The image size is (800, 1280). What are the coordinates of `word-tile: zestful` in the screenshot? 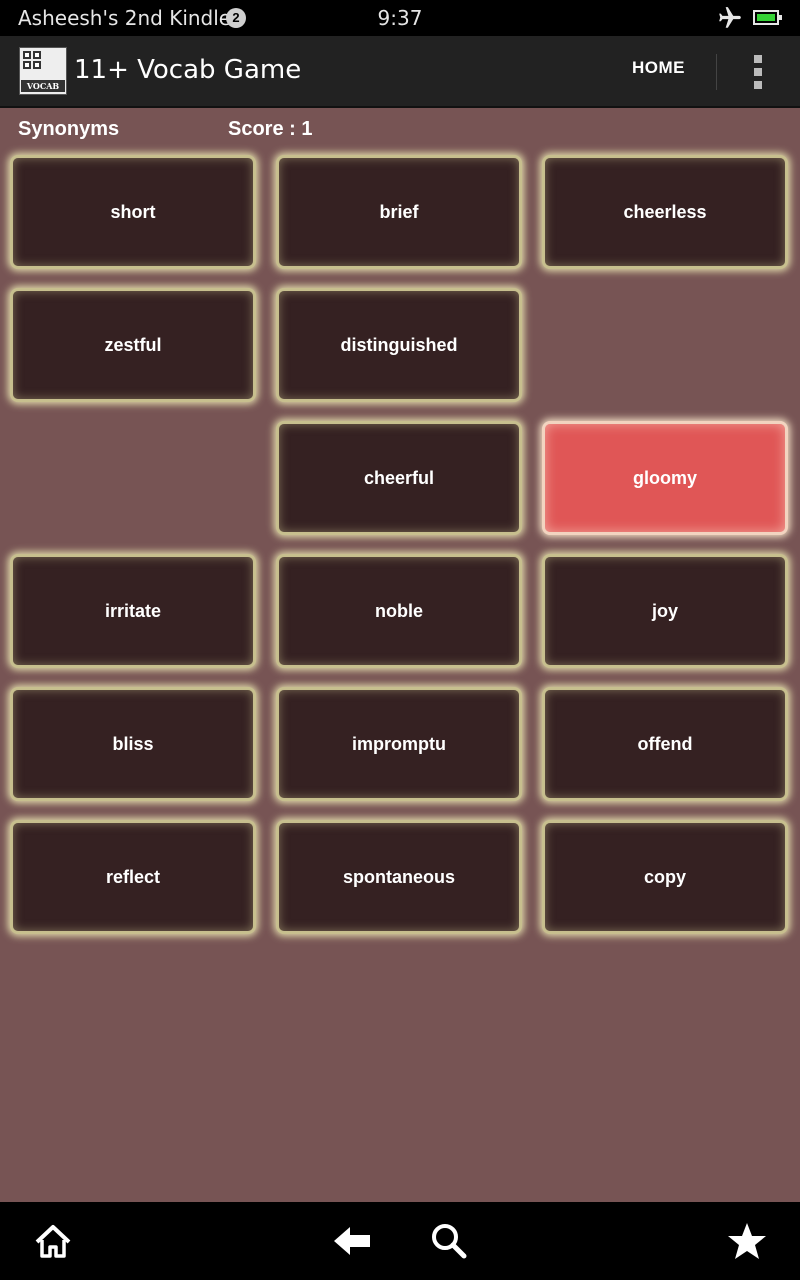 It's located at (133, 345).